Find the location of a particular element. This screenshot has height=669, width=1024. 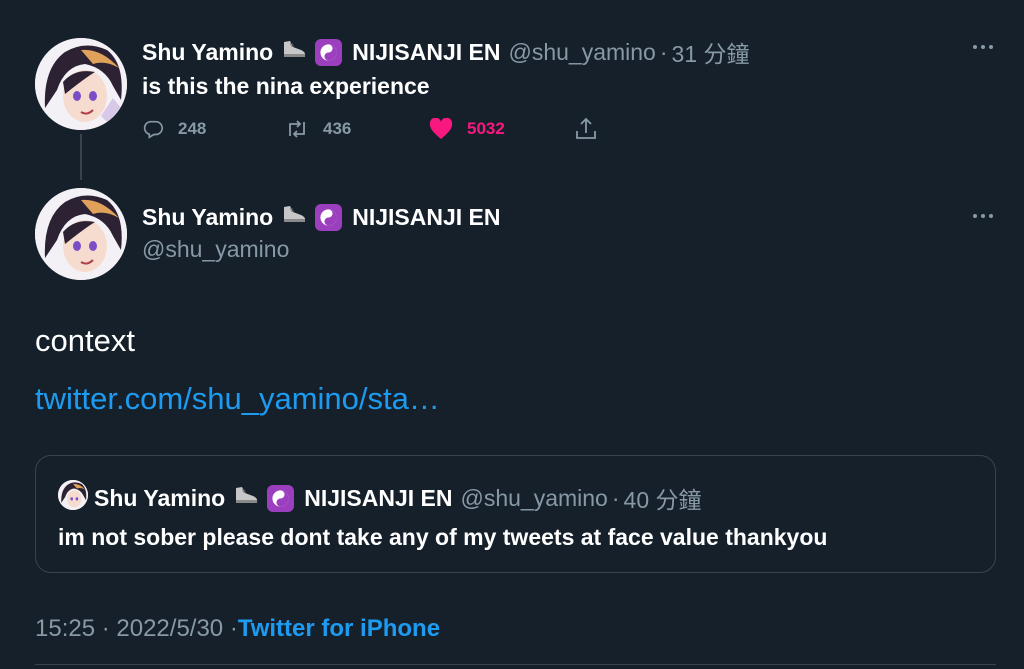

divider is located at coordinates (515, 664).